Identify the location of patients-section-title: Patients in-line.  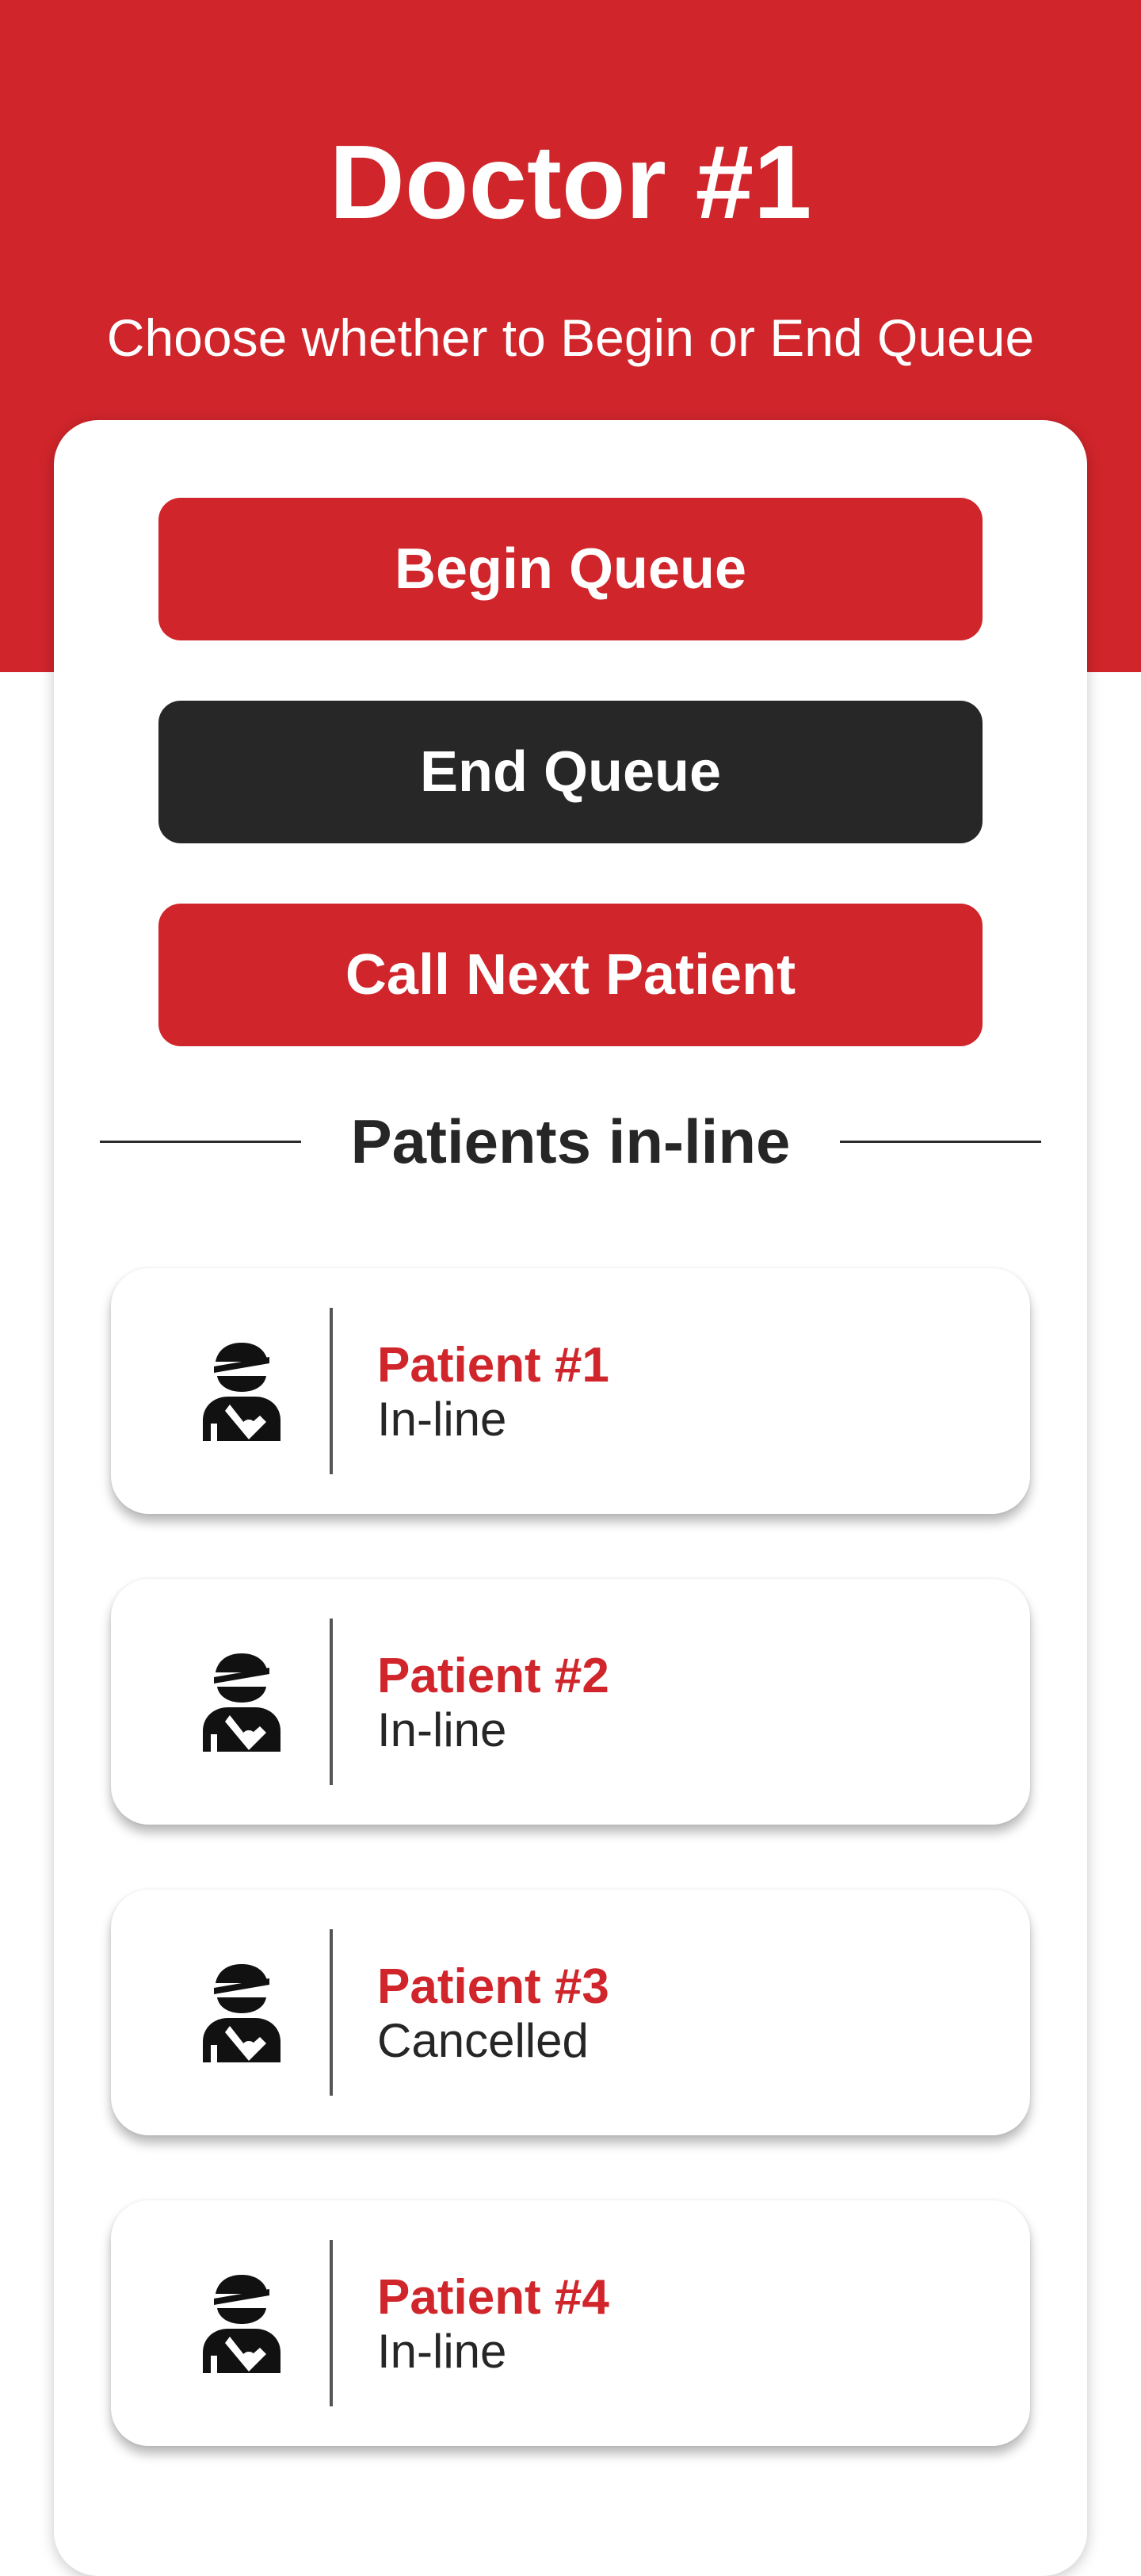
(570, 1141).